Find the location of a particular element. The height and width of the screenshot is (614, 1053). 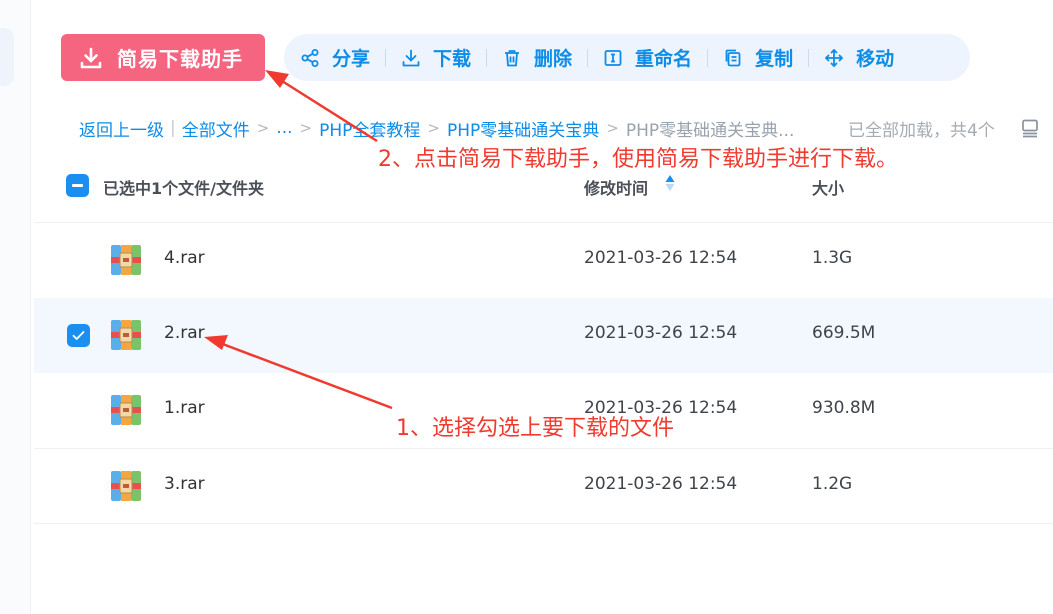

easy-download-helper-label: 简易下载助手 is located at coordinates (180, 59).